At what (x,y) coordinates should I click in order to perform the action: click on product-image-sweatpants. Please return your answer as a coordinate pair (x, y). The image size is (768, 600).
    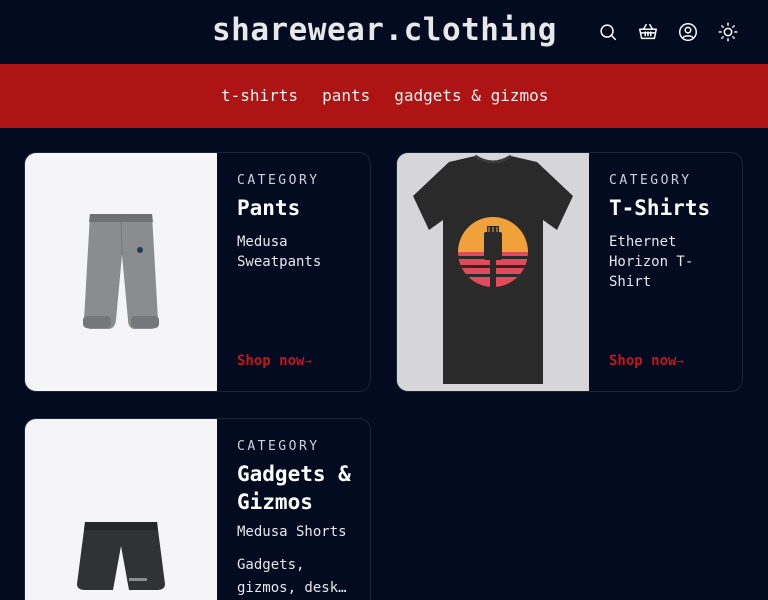
    Looking at the image, I should click on (121, 272).